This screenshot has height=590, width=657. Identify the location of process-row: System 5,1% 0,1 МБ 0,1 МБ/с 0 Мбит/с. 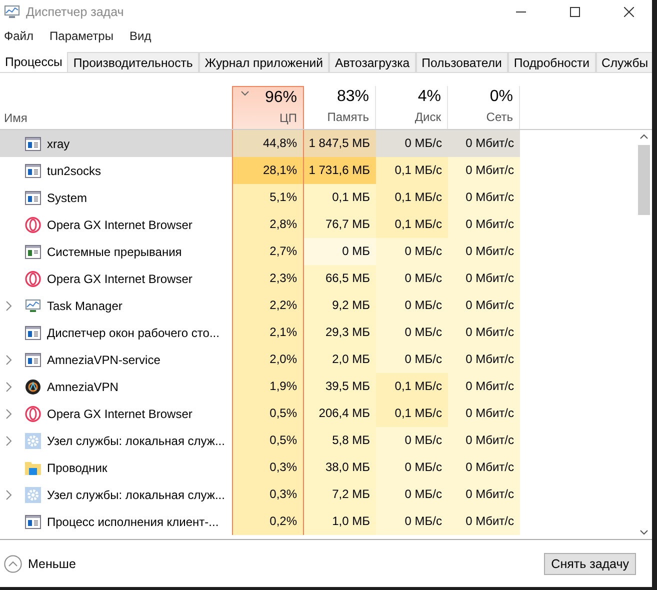
(317, 197).